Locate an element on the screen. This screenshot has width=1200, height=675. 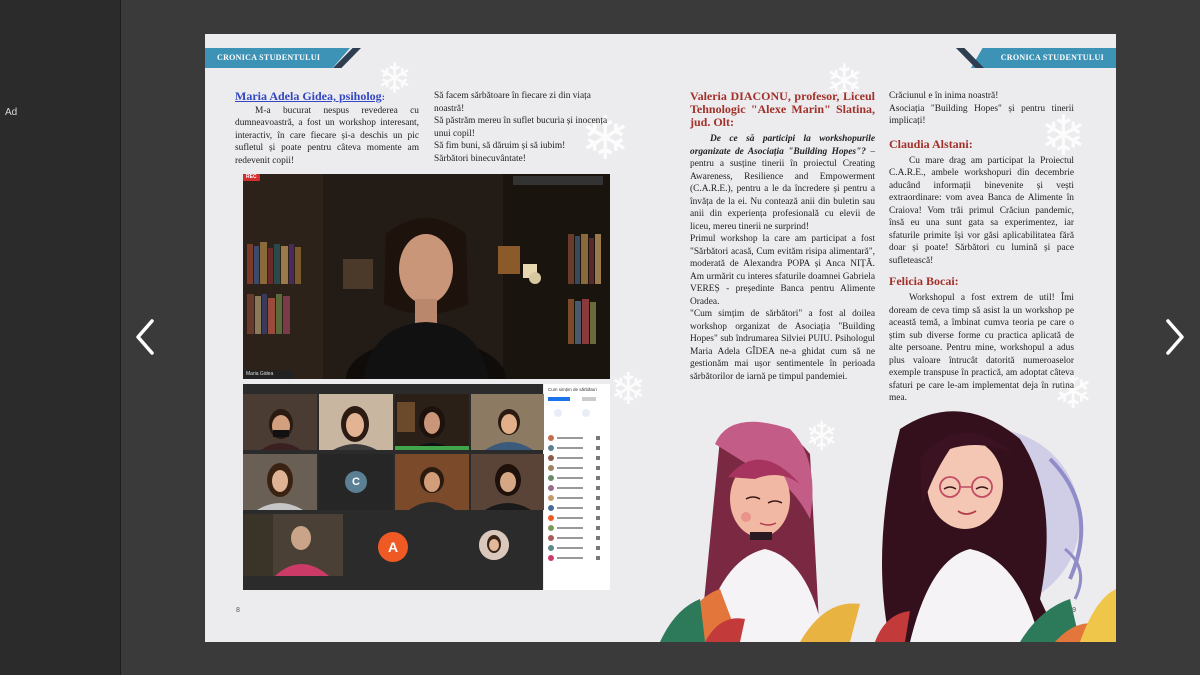
page-number: 8 is located at coordinates (238, 610).